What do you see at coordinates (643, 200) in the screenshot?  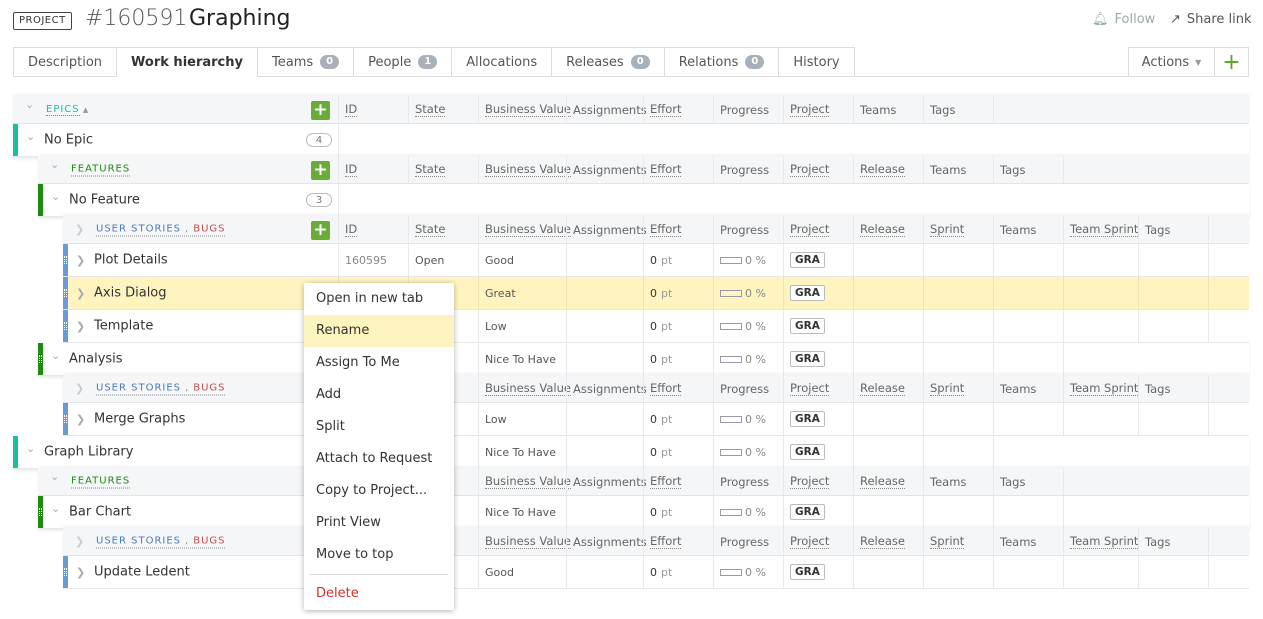 I see `feature-row: ⌄ No Feature 3` at bounding box center [643, 200].